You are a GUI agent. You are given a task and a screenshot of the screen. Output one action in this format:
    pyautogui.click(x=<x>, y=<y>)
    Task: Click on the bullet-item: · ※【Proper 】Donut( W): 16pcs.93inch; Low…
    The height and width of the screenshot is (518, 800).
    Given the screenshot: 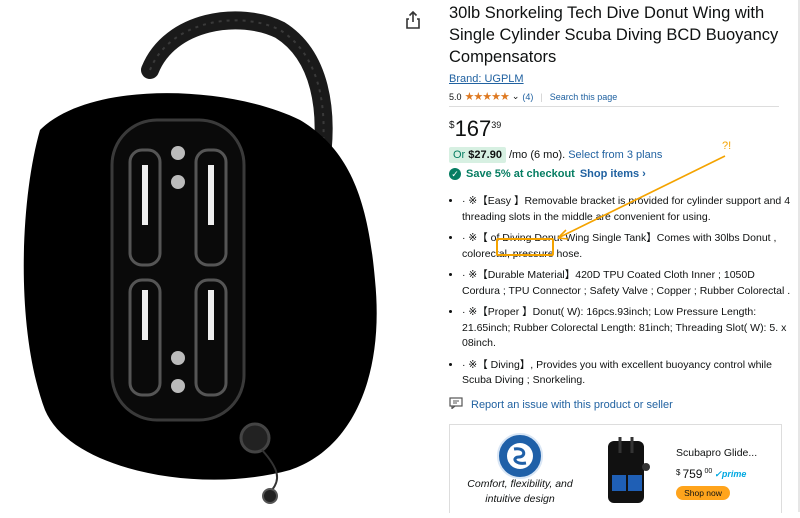 What is the action you would take?
    pyautogui.click(x=627, y=328)
    